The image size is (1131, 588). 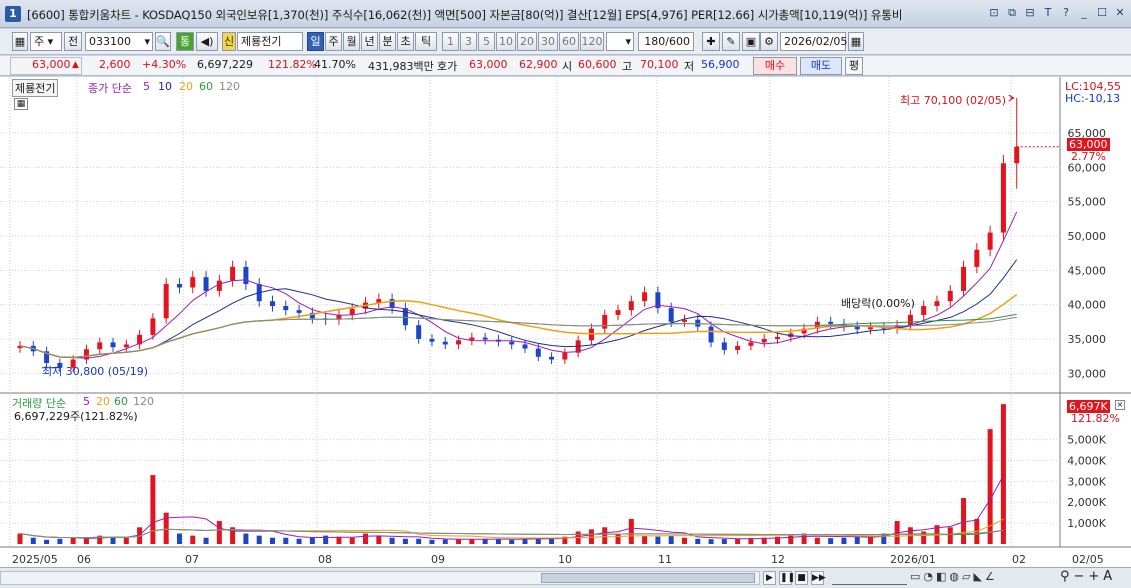 What do you see at coordinates (325, 559) in the screenshot?
I see `x-tick-label: 08` at bounding box center [325, 559].